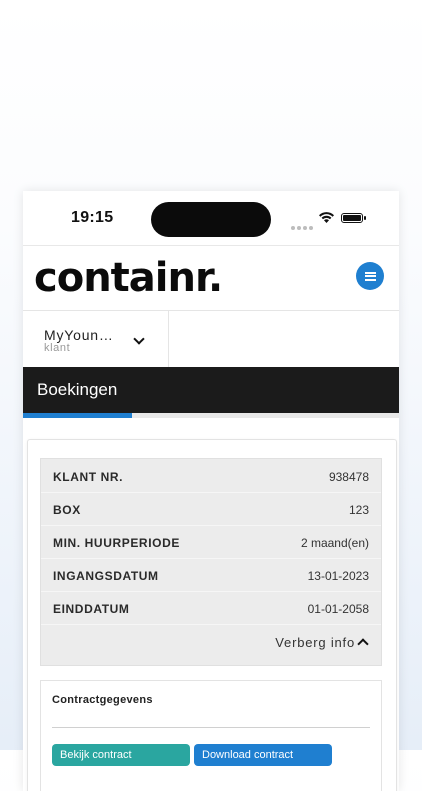 The height and width of the screenshot is (791, 422). I want to click on status-icons, so click(331, 220).